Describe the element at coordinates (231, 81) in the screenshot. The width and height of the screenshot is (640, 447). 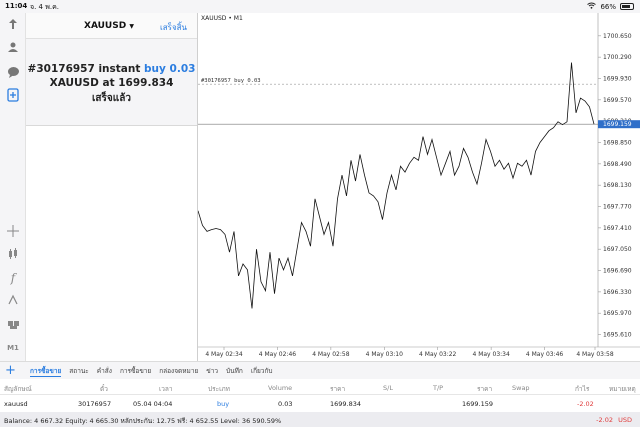
I see `order-level-label: #30176957 buy 0.03` at that location.